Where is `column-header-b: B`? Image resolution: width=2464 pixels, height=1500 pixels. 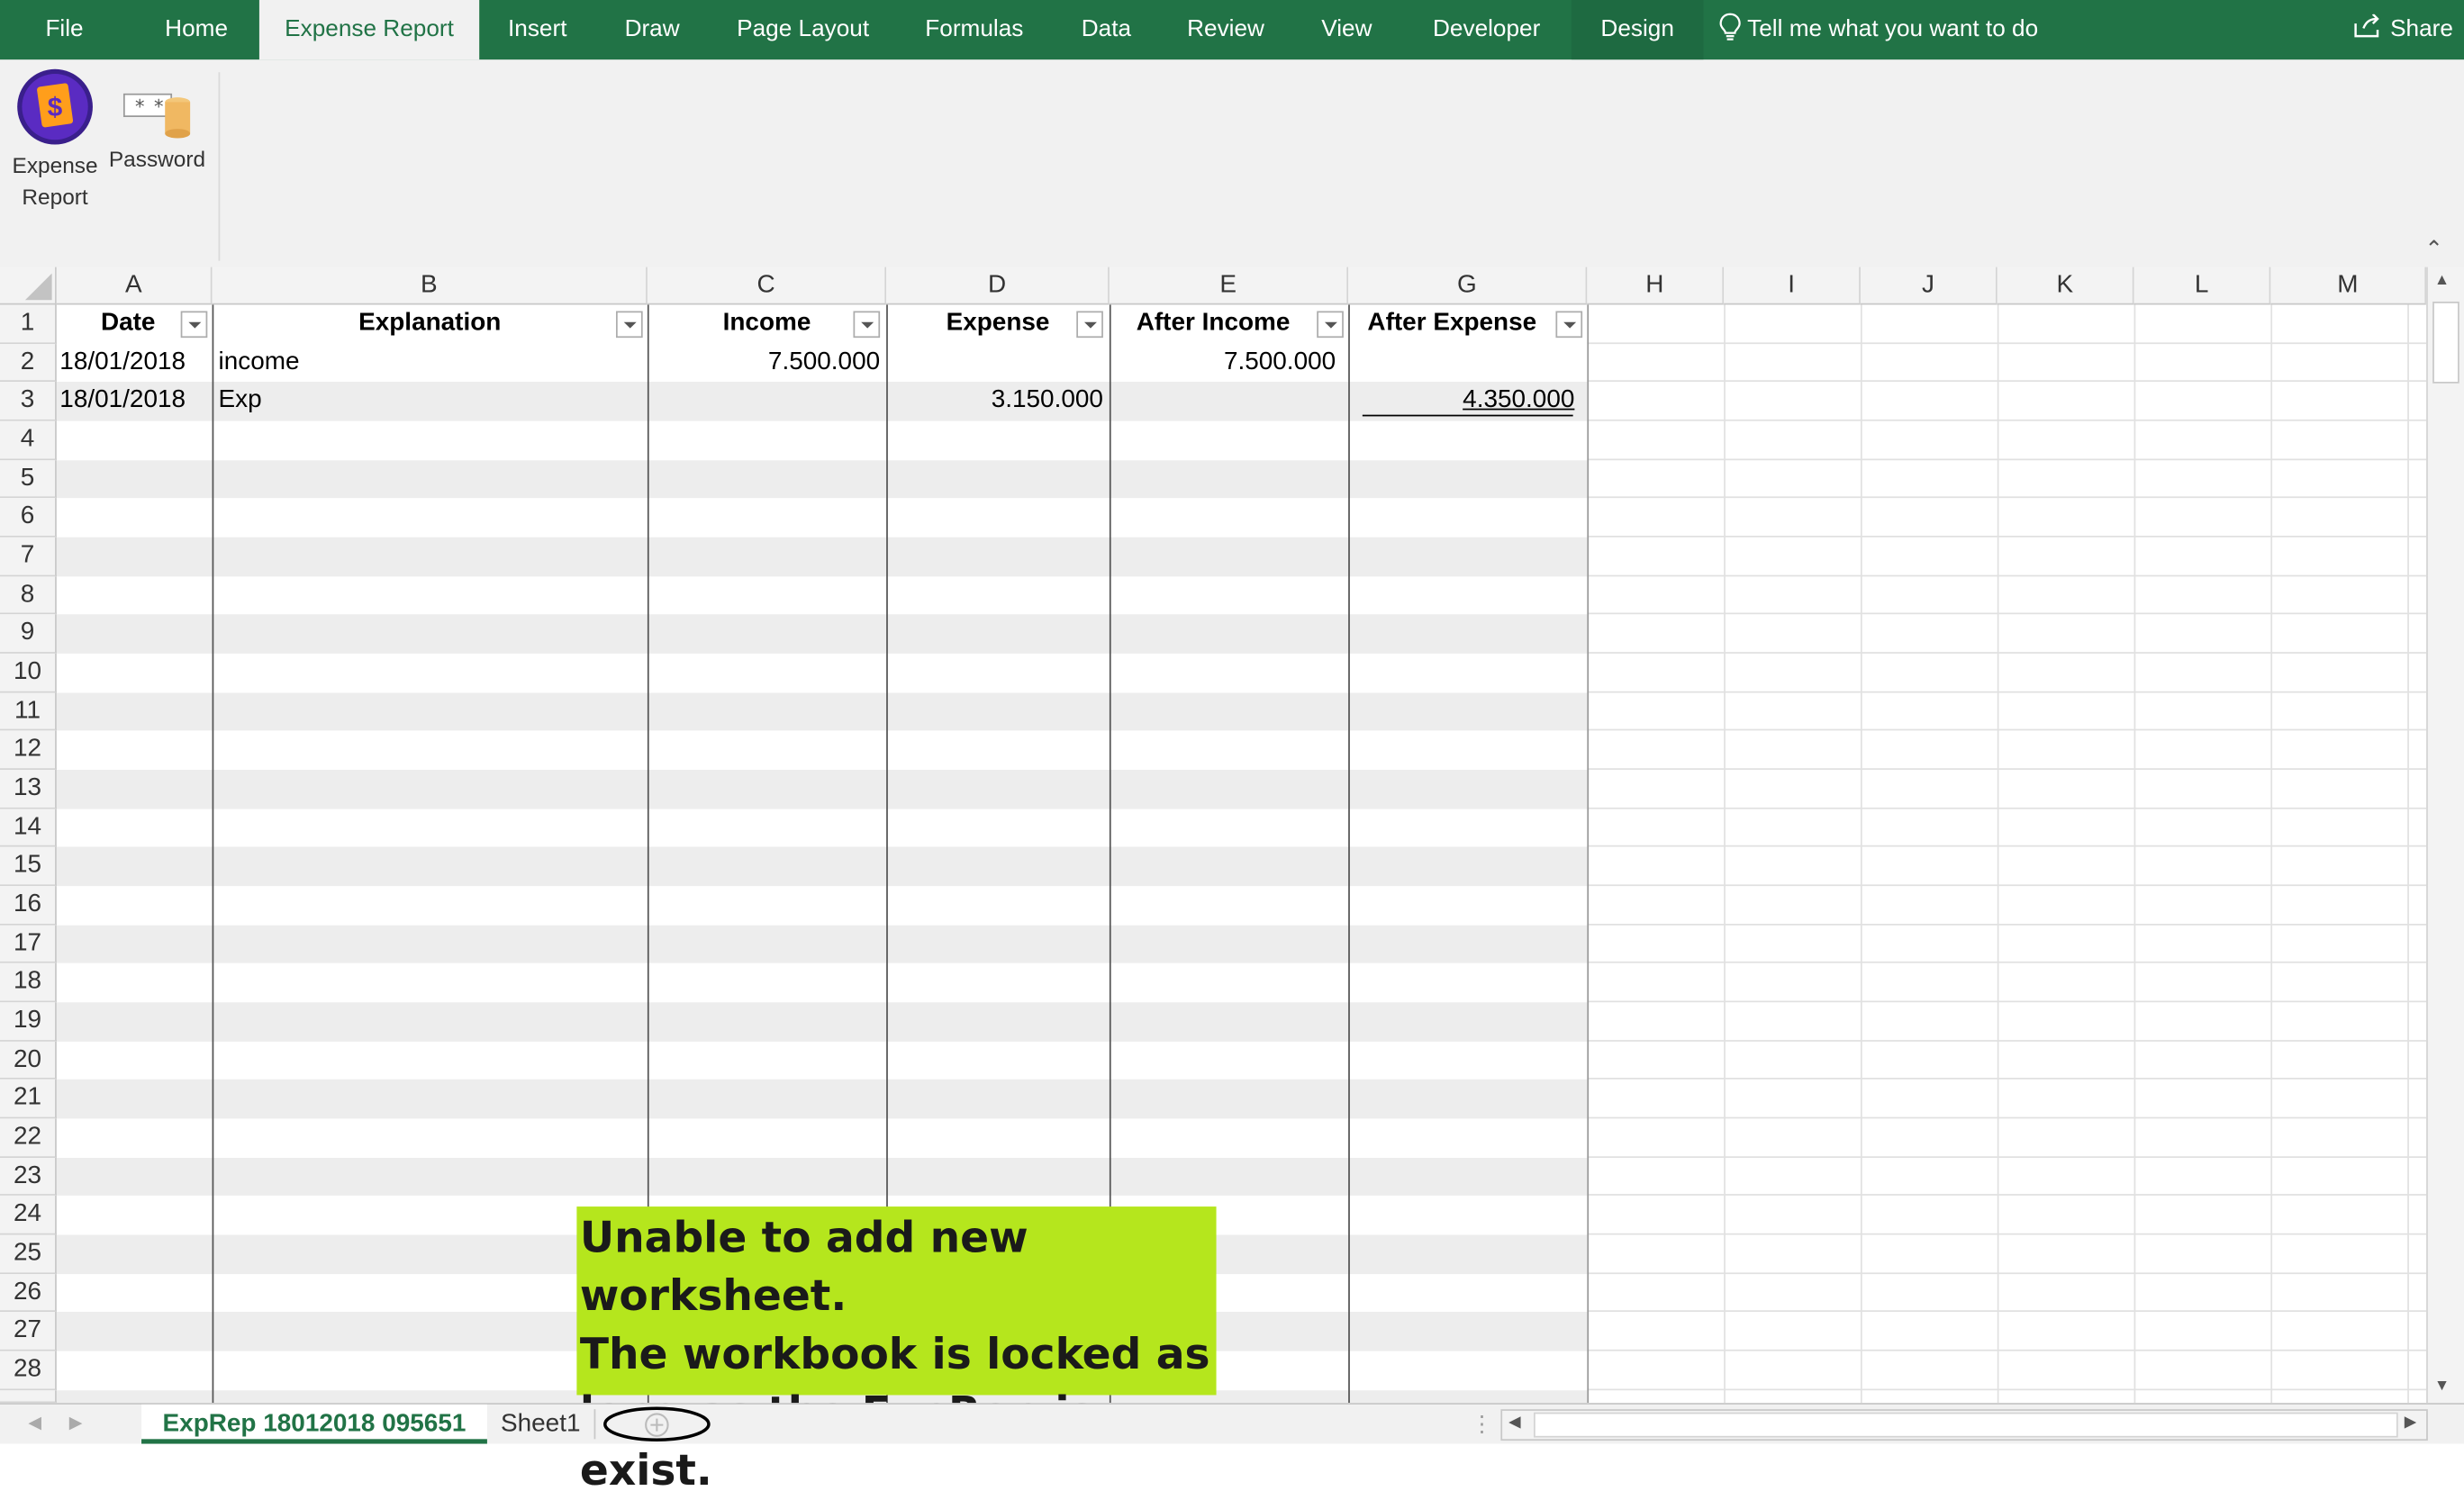
column-header-b: B is located at coordinates (430, 286).